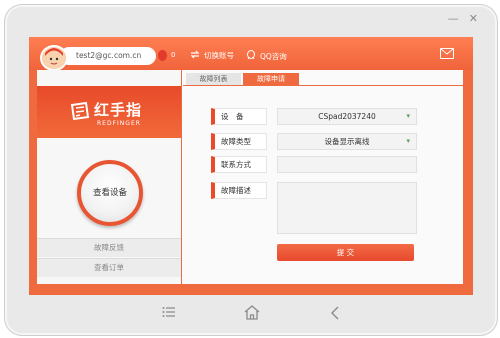 This screenshot has width=500, height=338. Describe the element at coordinates (345, 252) in the screenshot. I see `submit-button: 提 交` at that location.